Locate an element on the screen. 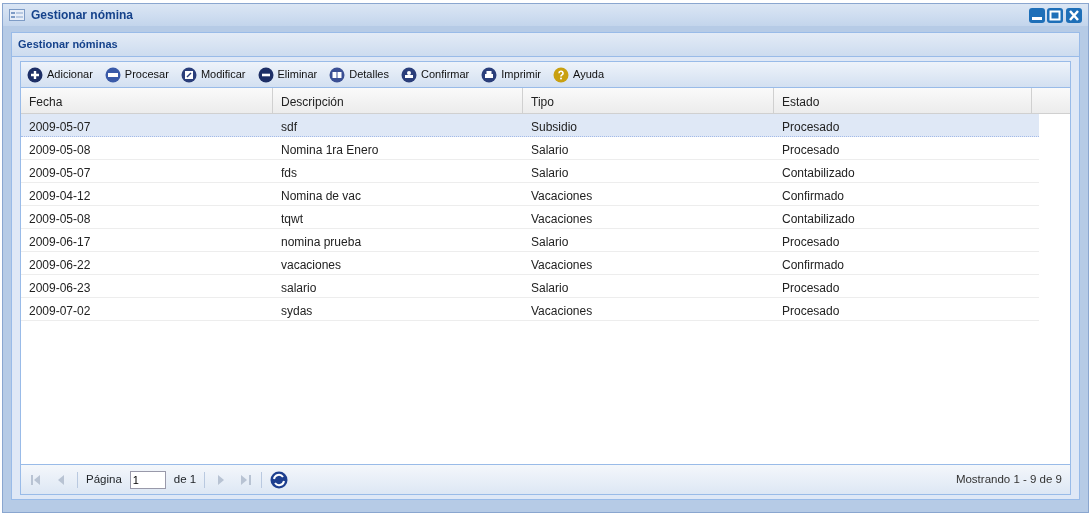  minus-icon is located at coordinates (265, 74).